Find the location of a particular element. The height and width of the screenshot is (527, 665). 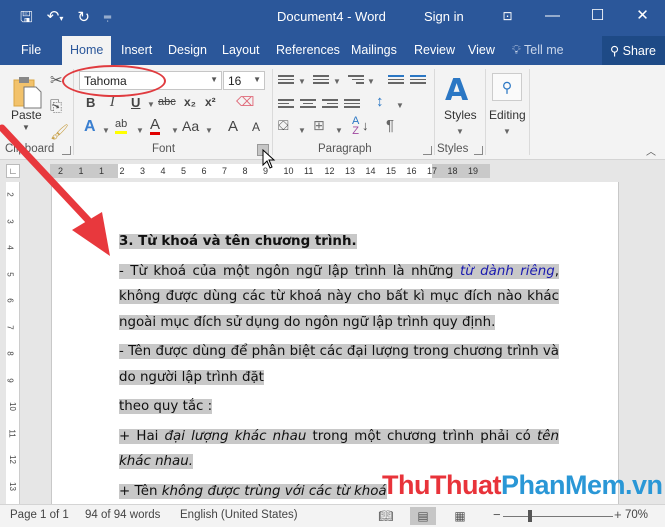

bold-button: B is located at coordinates (90, 102).